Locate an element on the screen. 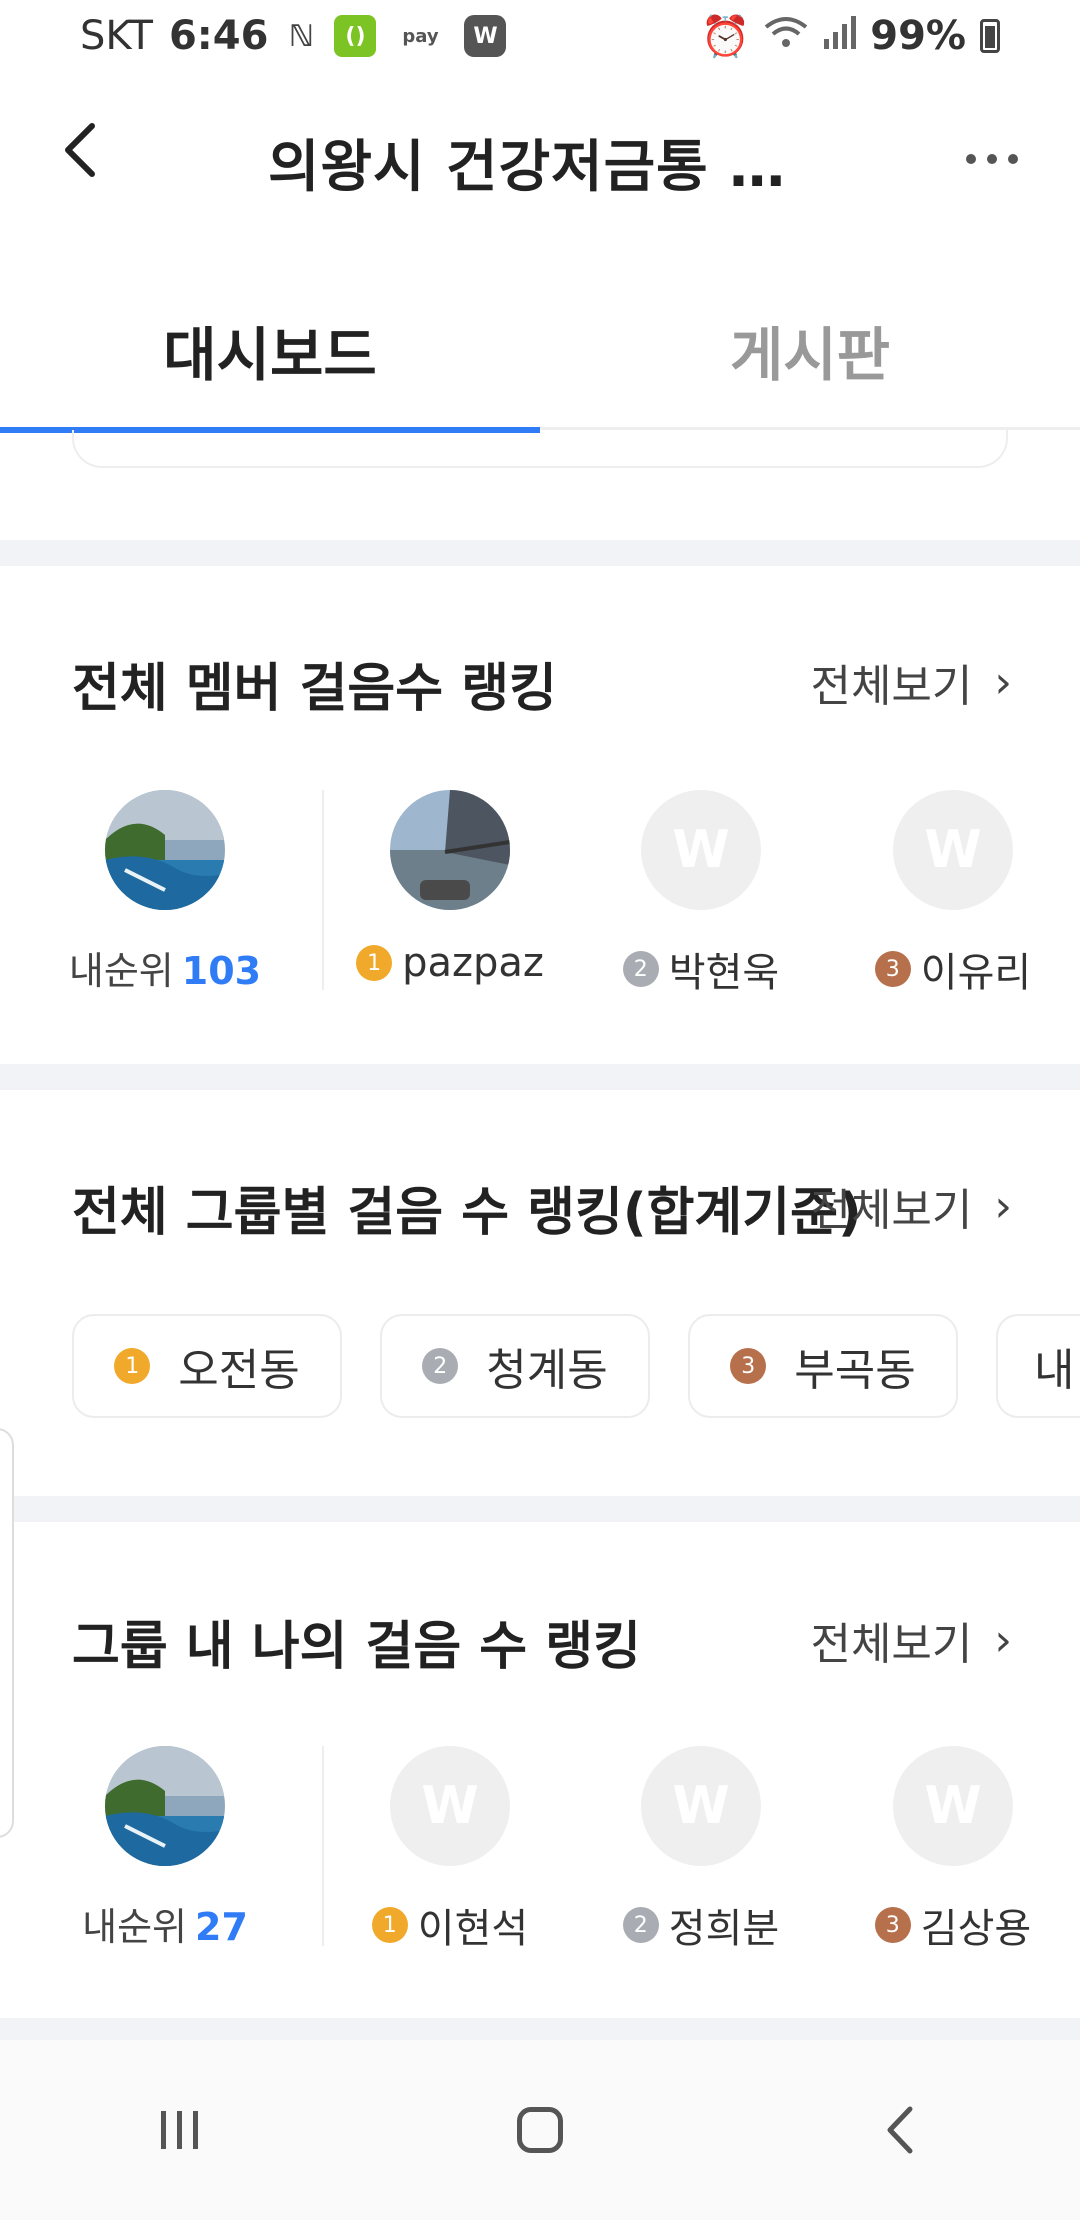 The width and height of the screenshot is (1080, 2220). member-ranking-row: 내순위 103 1 pazpaz W 2 박현욱 W 3 이유리 is located at coordinates (540, 900).